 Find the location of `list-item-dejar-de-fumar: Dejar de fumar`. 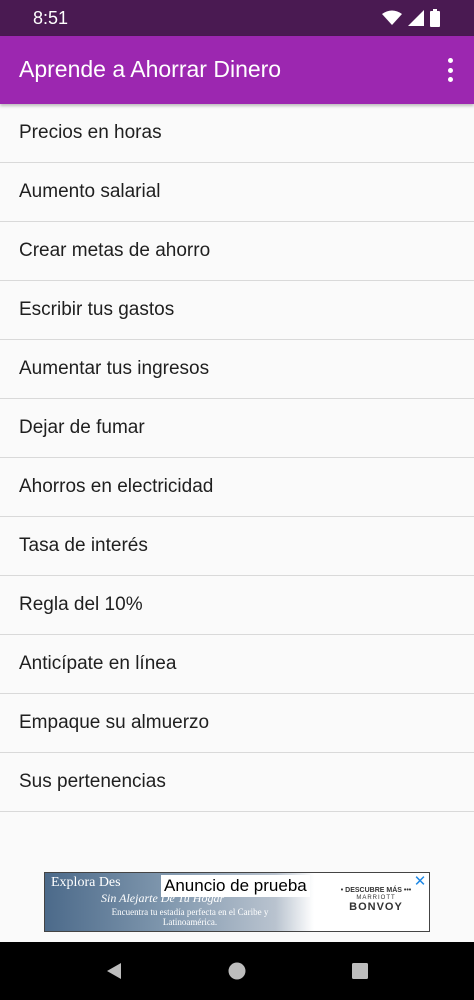

list-item-dejar-de-fumar: Dejar de fumar is located at coordinates (237, 428).